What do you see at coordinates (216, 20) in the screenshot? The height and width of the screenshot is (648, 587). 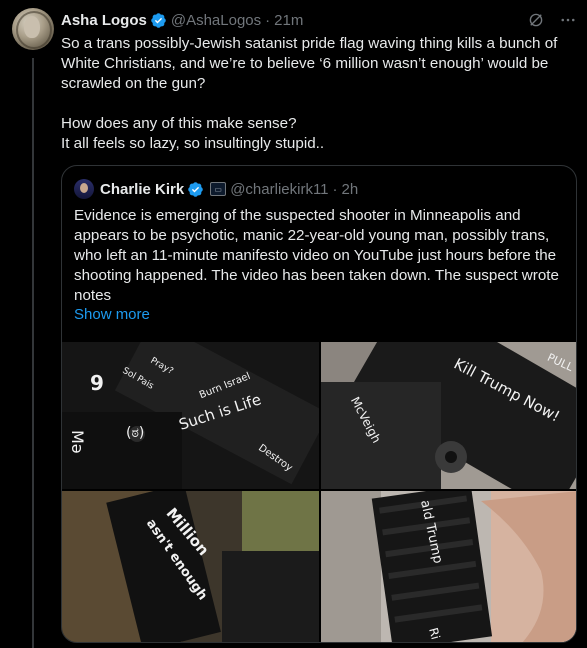 I see `author-handle: @AshaLogos` at bounding box center [216, 20].